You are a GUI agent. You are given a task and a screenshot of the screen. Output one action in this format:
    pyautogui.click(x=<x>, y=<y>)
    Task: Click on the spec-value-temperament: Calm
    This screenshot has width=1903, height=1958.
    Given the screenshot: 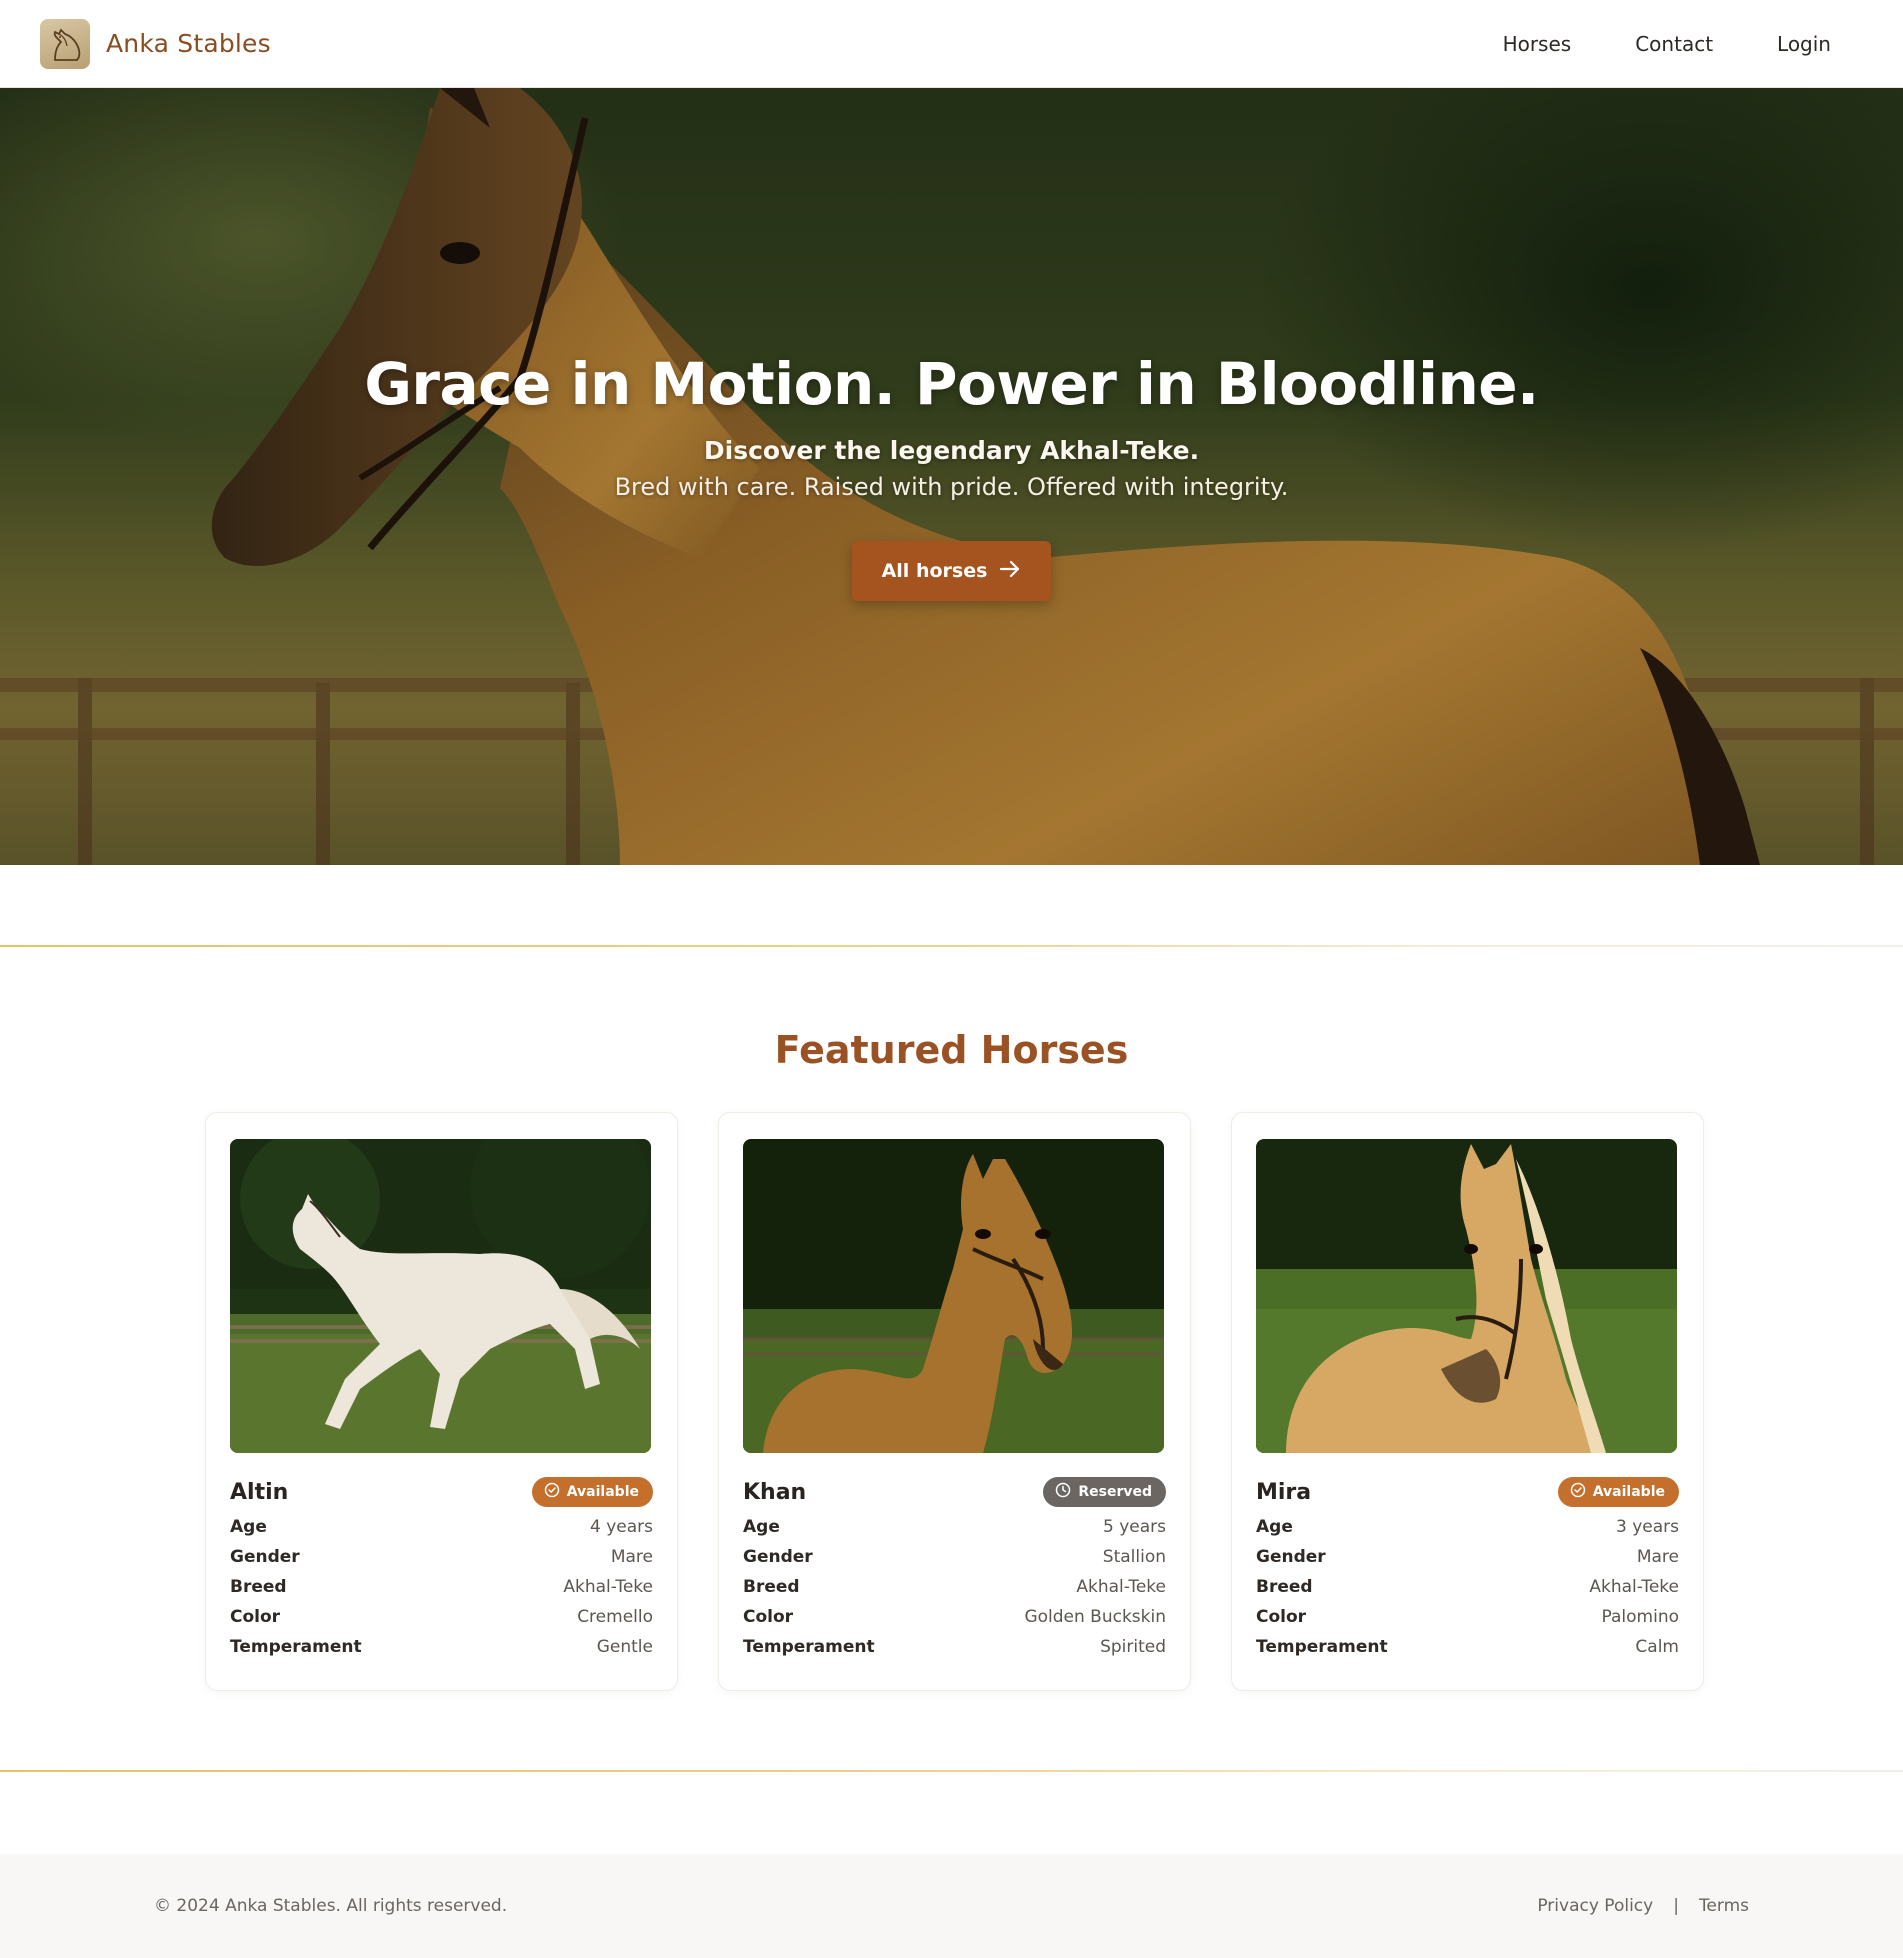 What is the action you would take?
    pyautogui.click(x=1657, y=1647)
    